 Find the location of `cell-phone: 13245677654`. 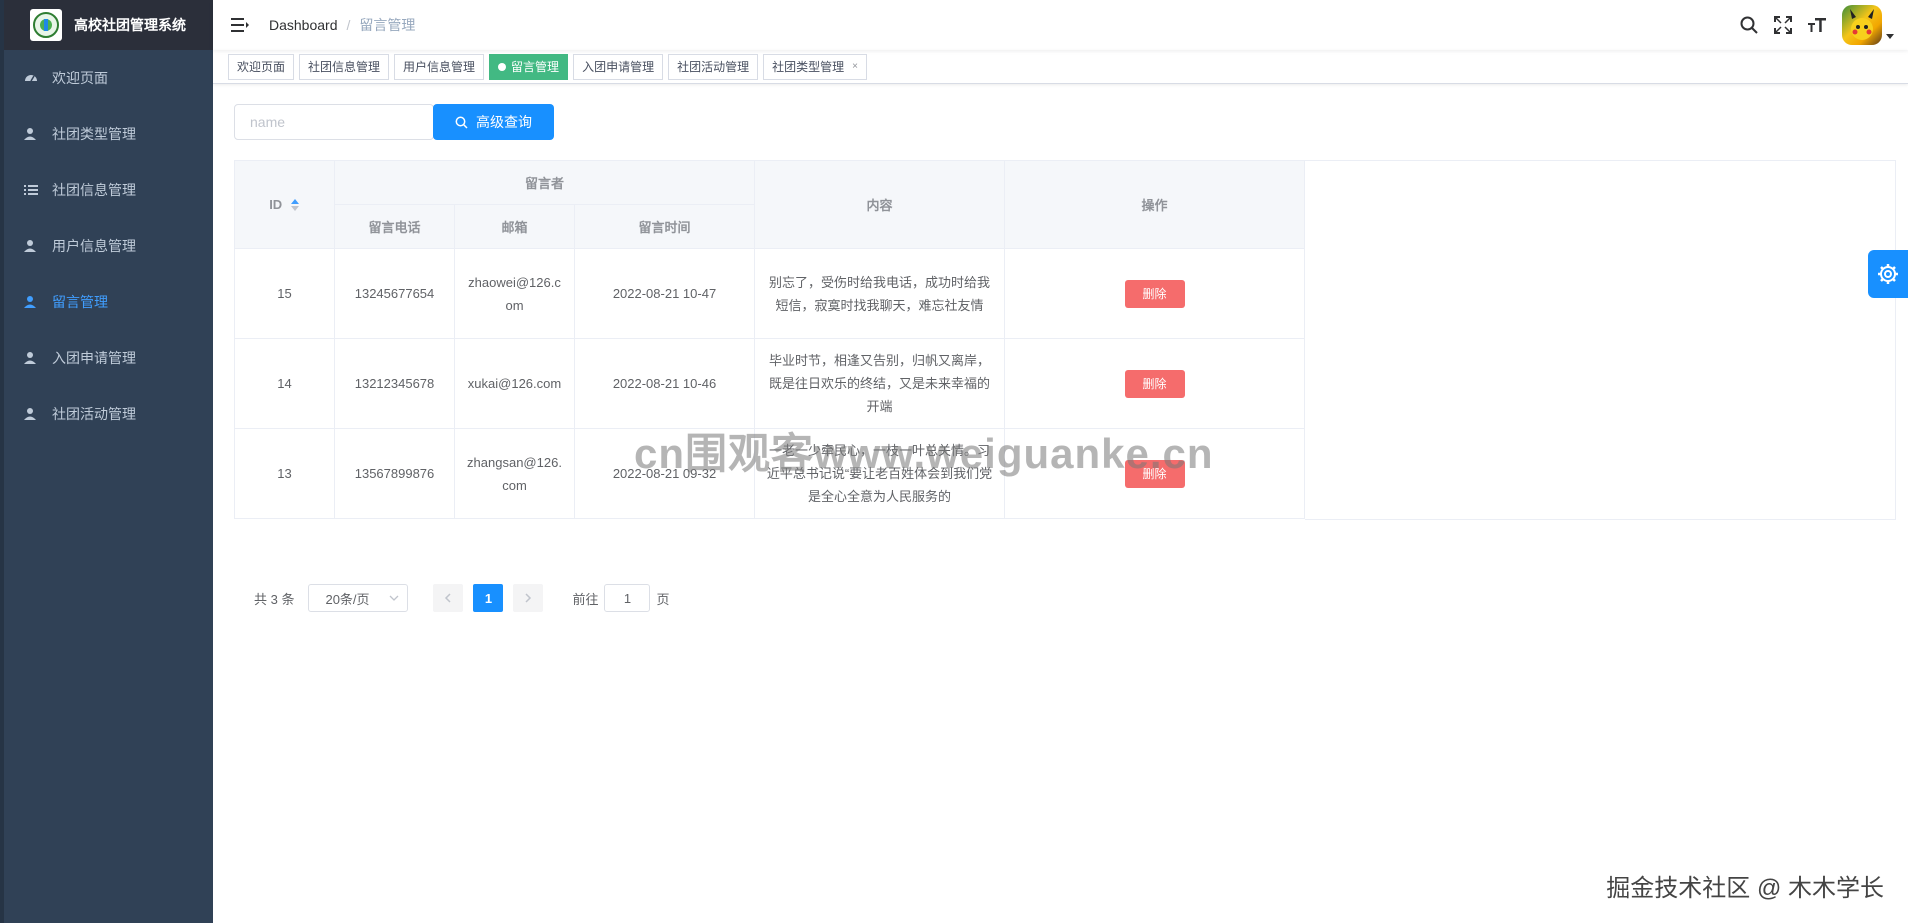

cell-phone: 13245677654 is located at coordinates (394, 293).